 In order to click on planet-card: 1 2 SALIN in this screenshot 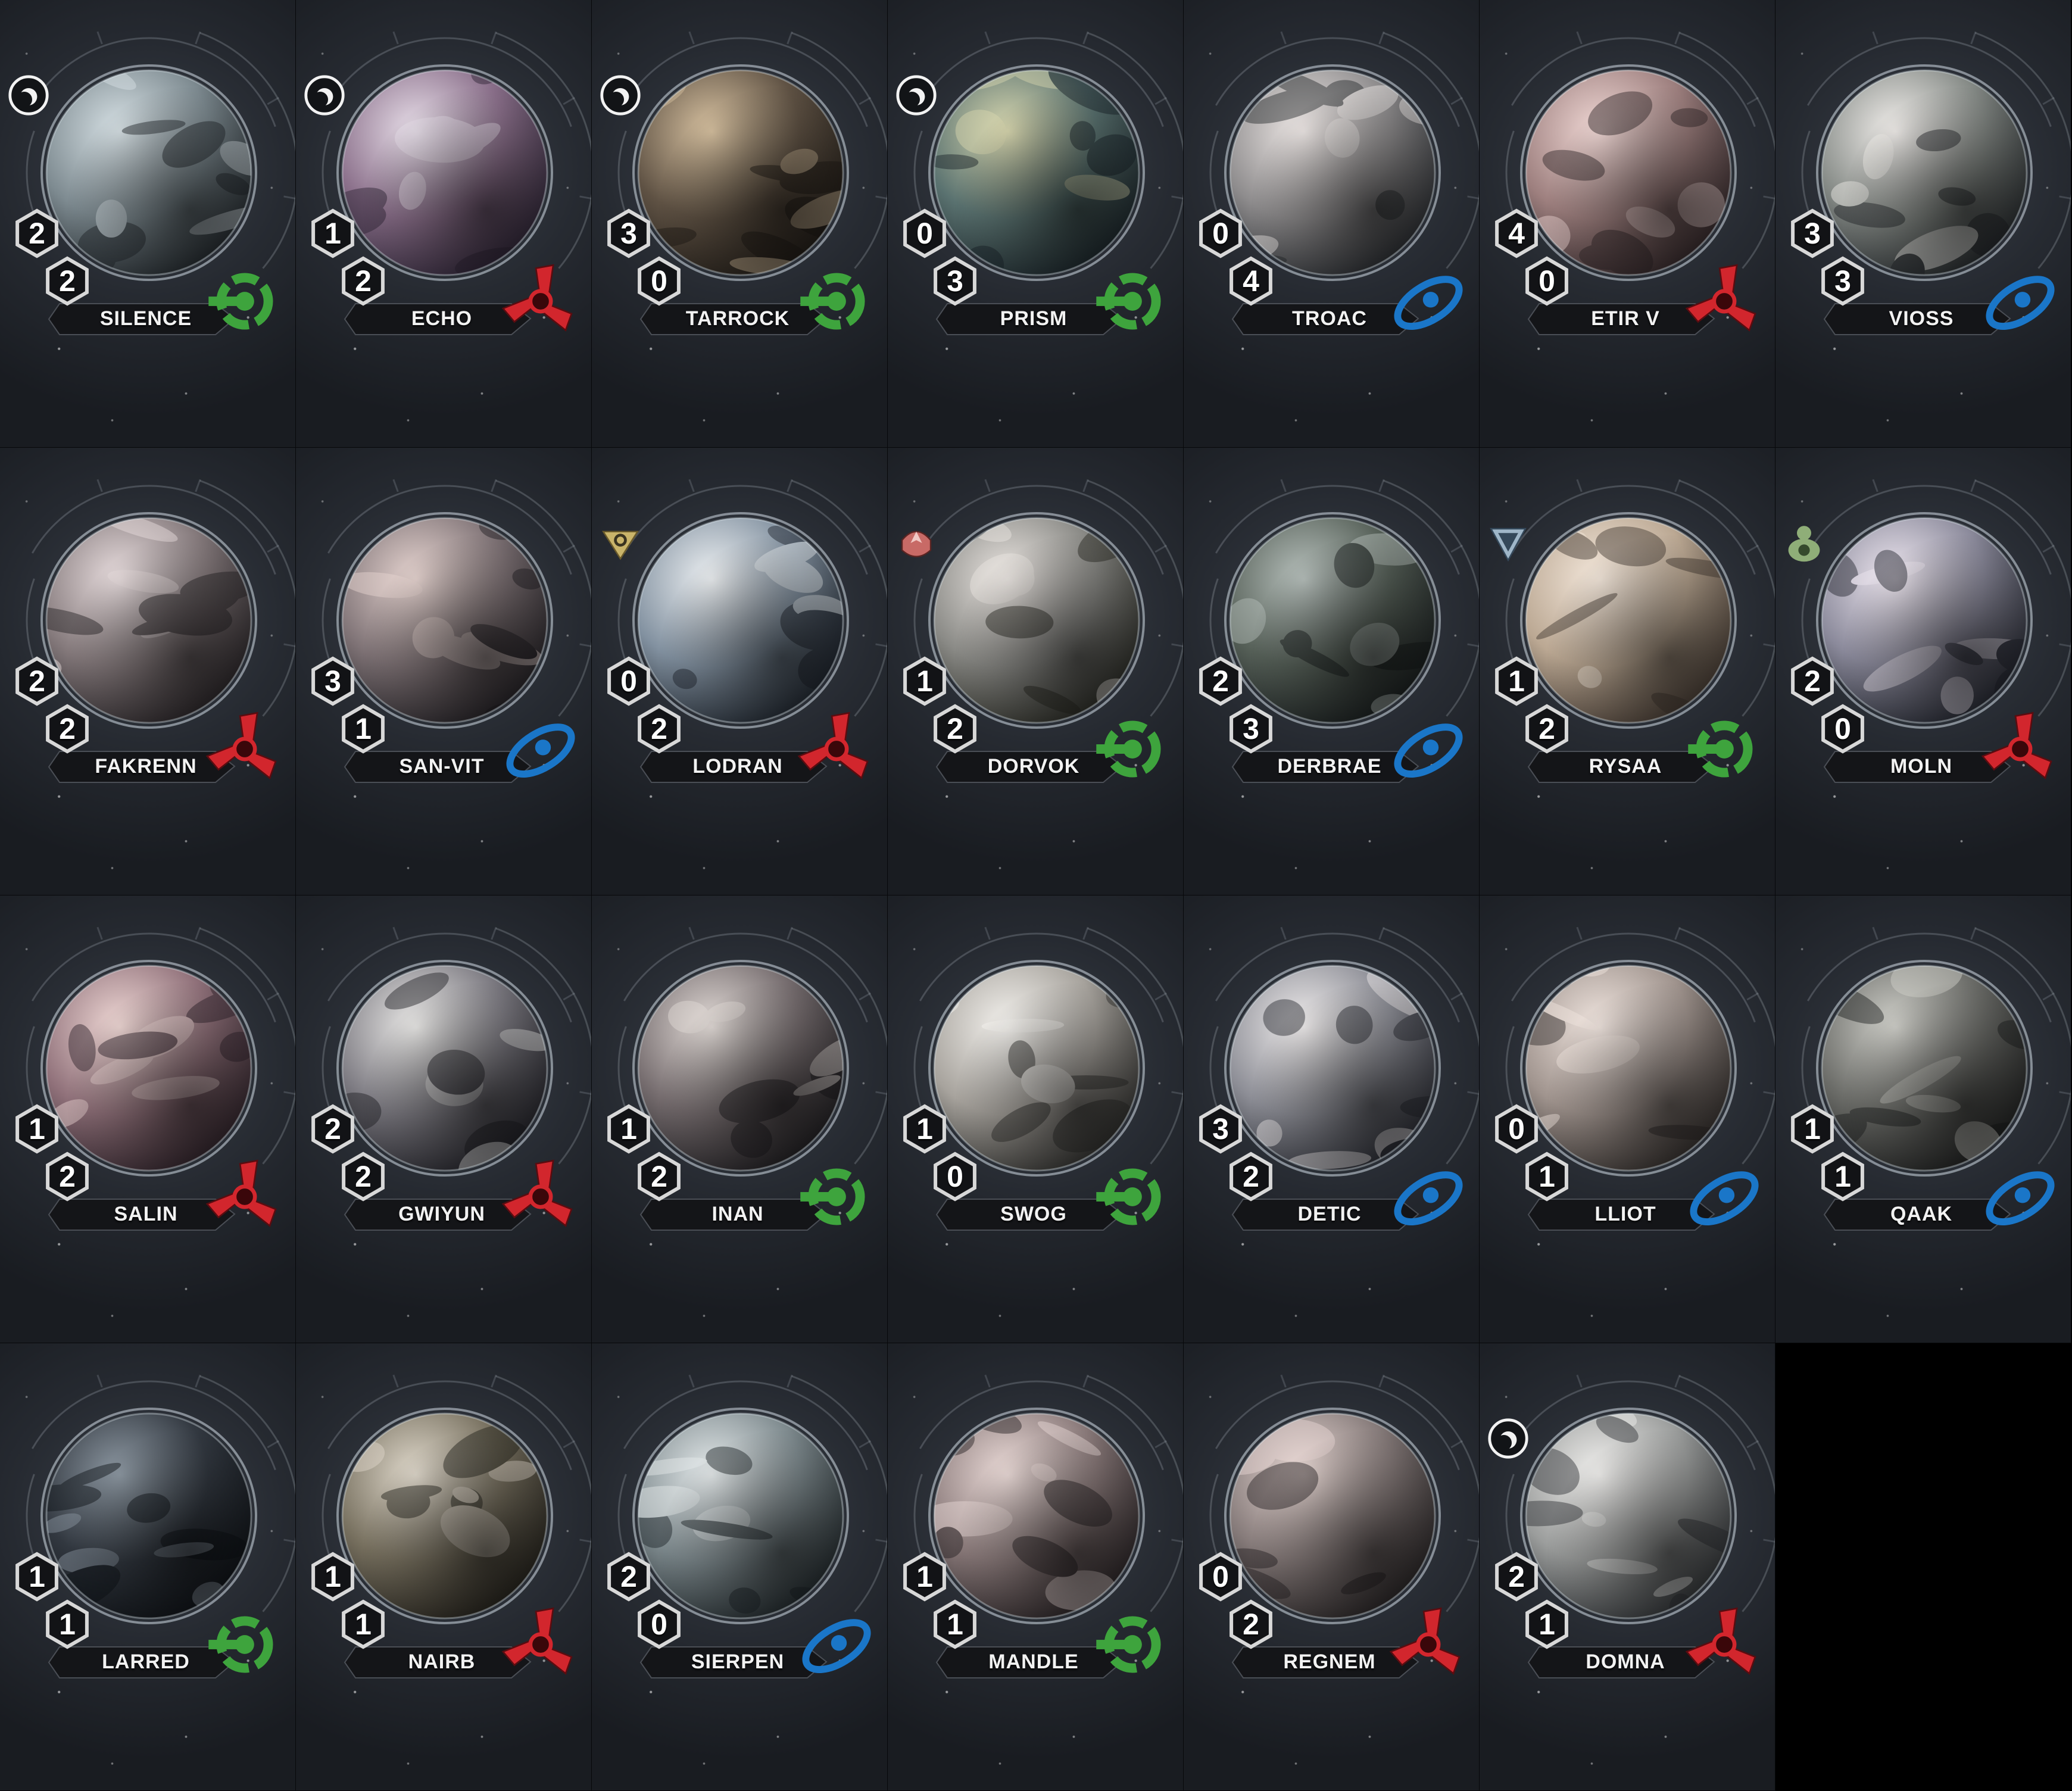, I will do `click(148, 1119)`.